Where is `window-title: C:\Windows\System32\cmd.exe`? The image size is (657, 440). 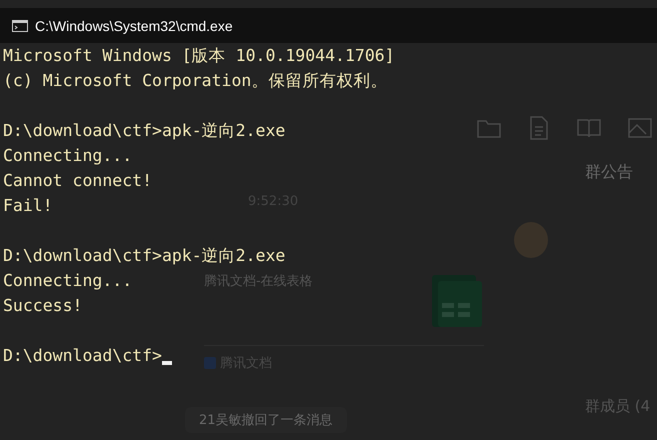
window-title: C:\Windows\System32\cmd.exe is located at coordinates (134, 26).